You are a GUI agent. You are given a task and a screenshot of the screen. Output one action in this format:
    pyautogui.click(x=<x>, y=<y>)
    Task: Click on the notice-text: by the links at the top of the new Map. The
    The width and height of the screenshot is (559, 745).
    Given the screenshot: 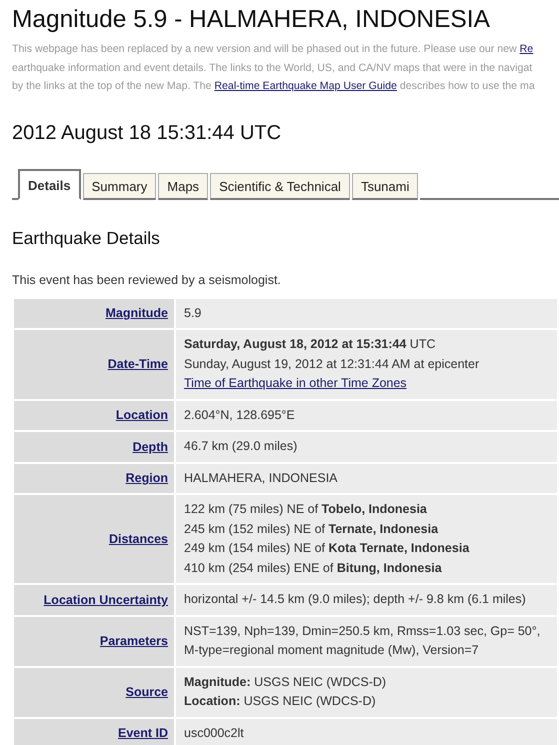 What is the action you would take?
    pyautogui.click(x=112, y=86)
    